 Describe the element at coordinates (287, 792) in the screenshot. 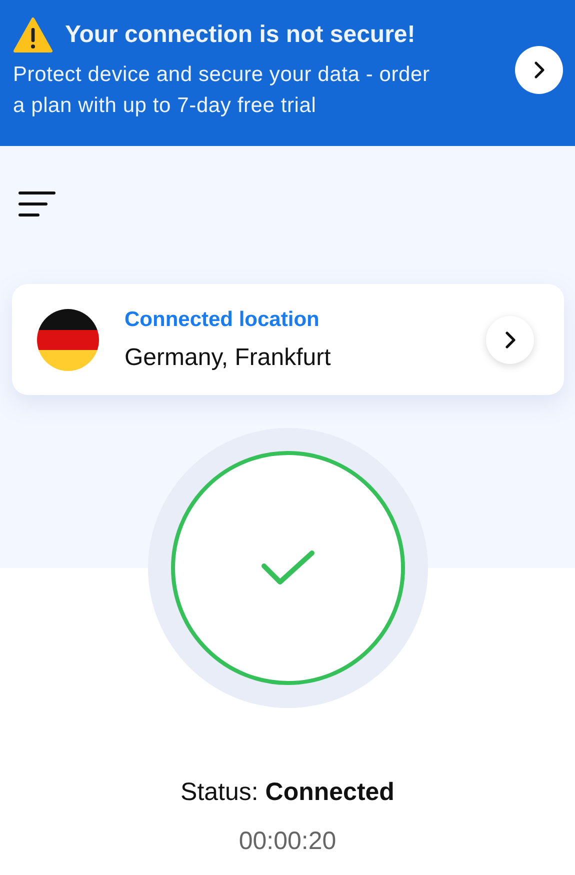

I see `connection-status: Status: Connected` at that location.